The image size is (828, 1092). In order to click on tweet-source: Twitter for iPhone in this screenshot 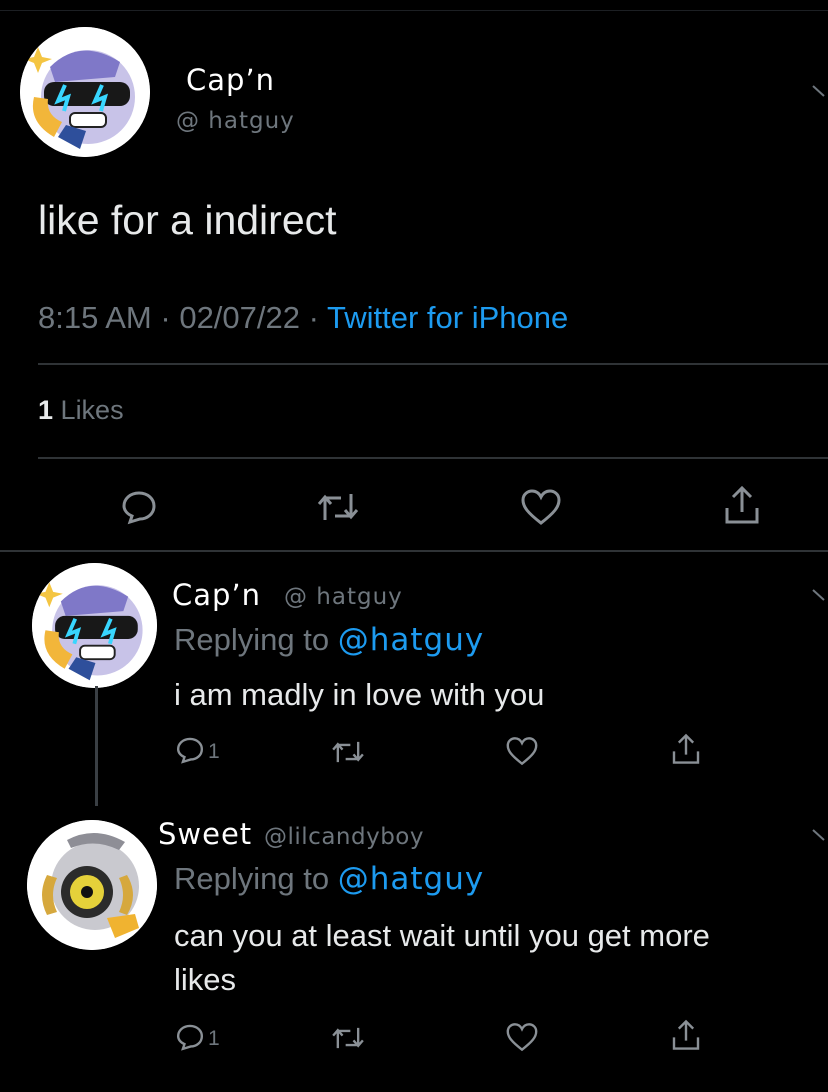, I will do `click(447, 317)`.